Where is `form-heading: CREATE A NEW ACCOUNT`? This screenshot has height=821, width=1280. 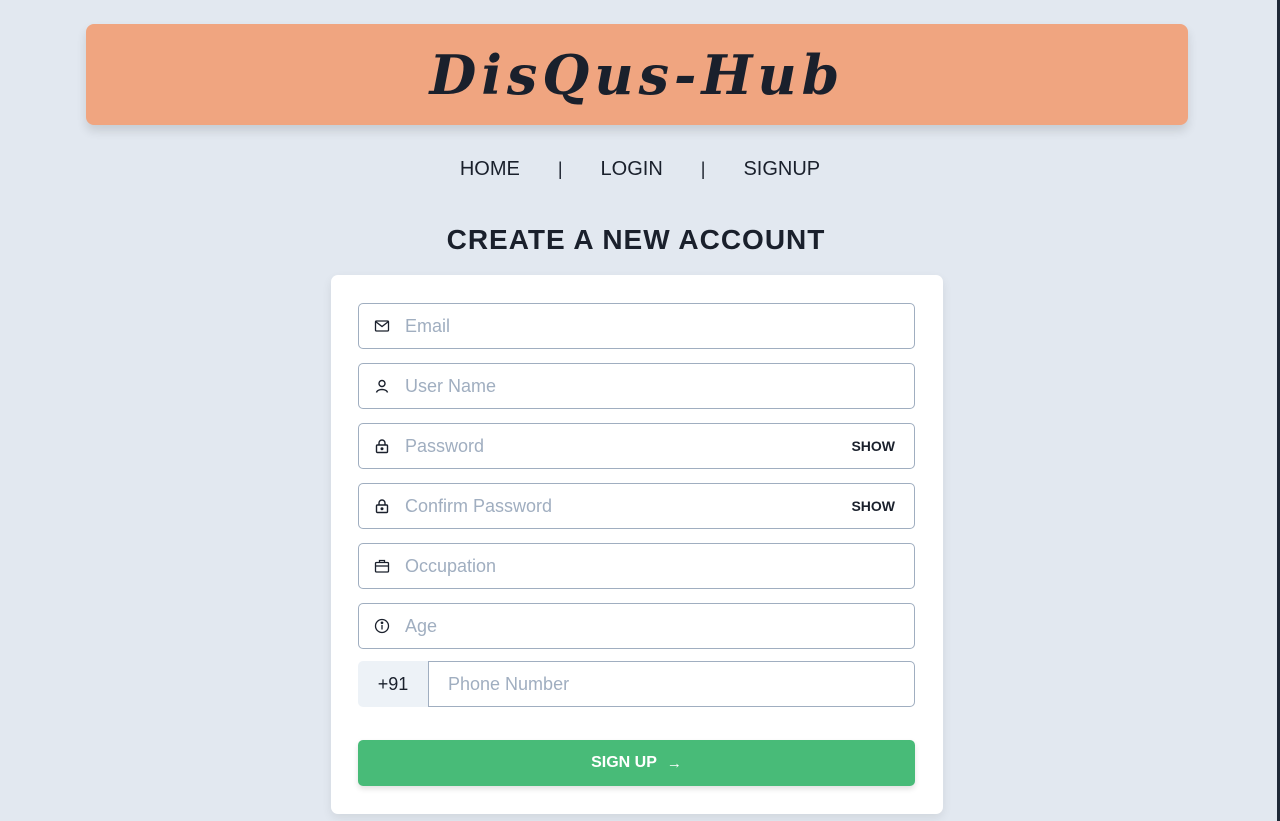 form-heading: CREATE A NEW ACCOUNT is located at coordinates (636, 239).